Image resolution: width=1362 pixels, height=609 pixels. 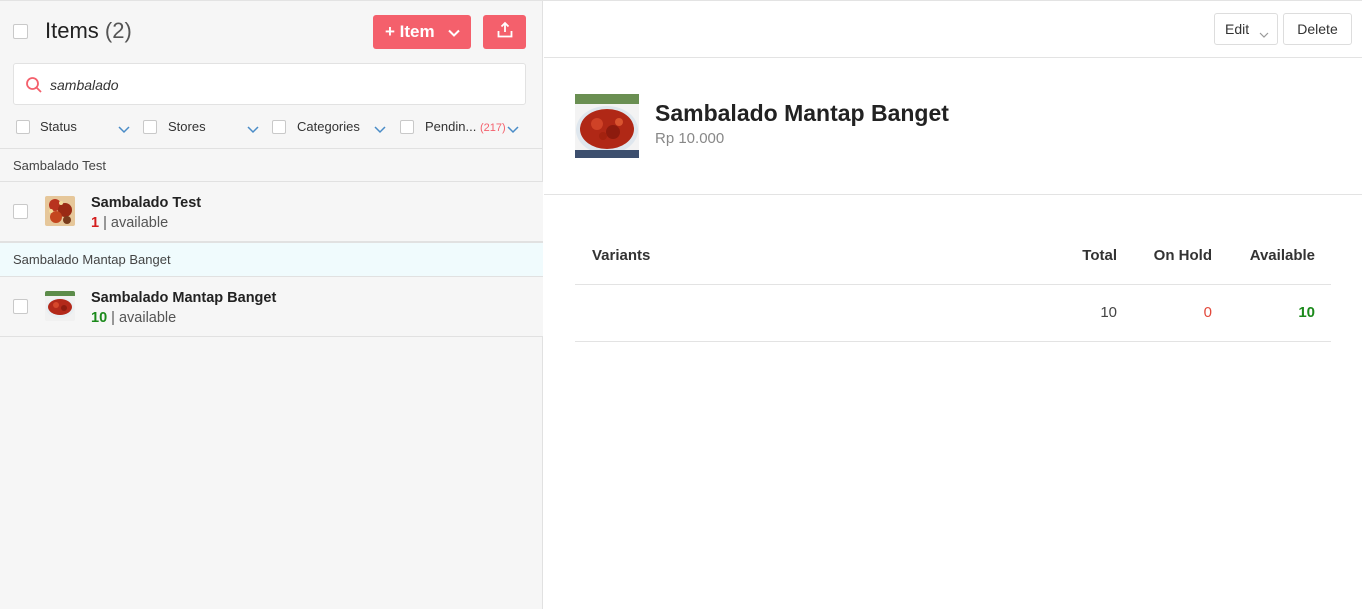 What do you see at coordinates (280, 85) in the screenshot?
I see `search-input` at bounding box center [280, 85].